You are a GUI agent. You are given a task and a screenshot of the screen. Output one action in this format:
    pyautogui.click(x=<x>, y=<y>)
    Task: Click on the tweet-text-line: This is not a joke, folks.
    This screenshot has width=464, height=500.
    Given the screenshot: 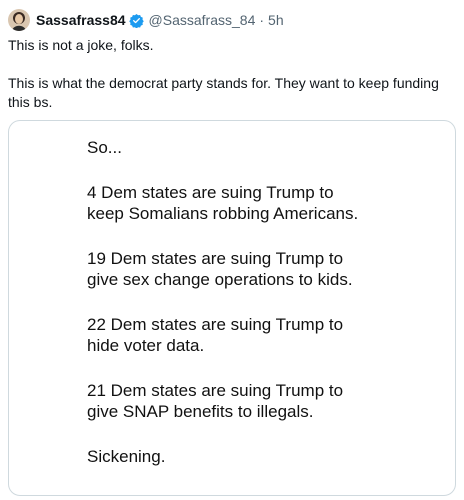 What is the action you would take?
    pyautogui.click(x=81, y=45)
    